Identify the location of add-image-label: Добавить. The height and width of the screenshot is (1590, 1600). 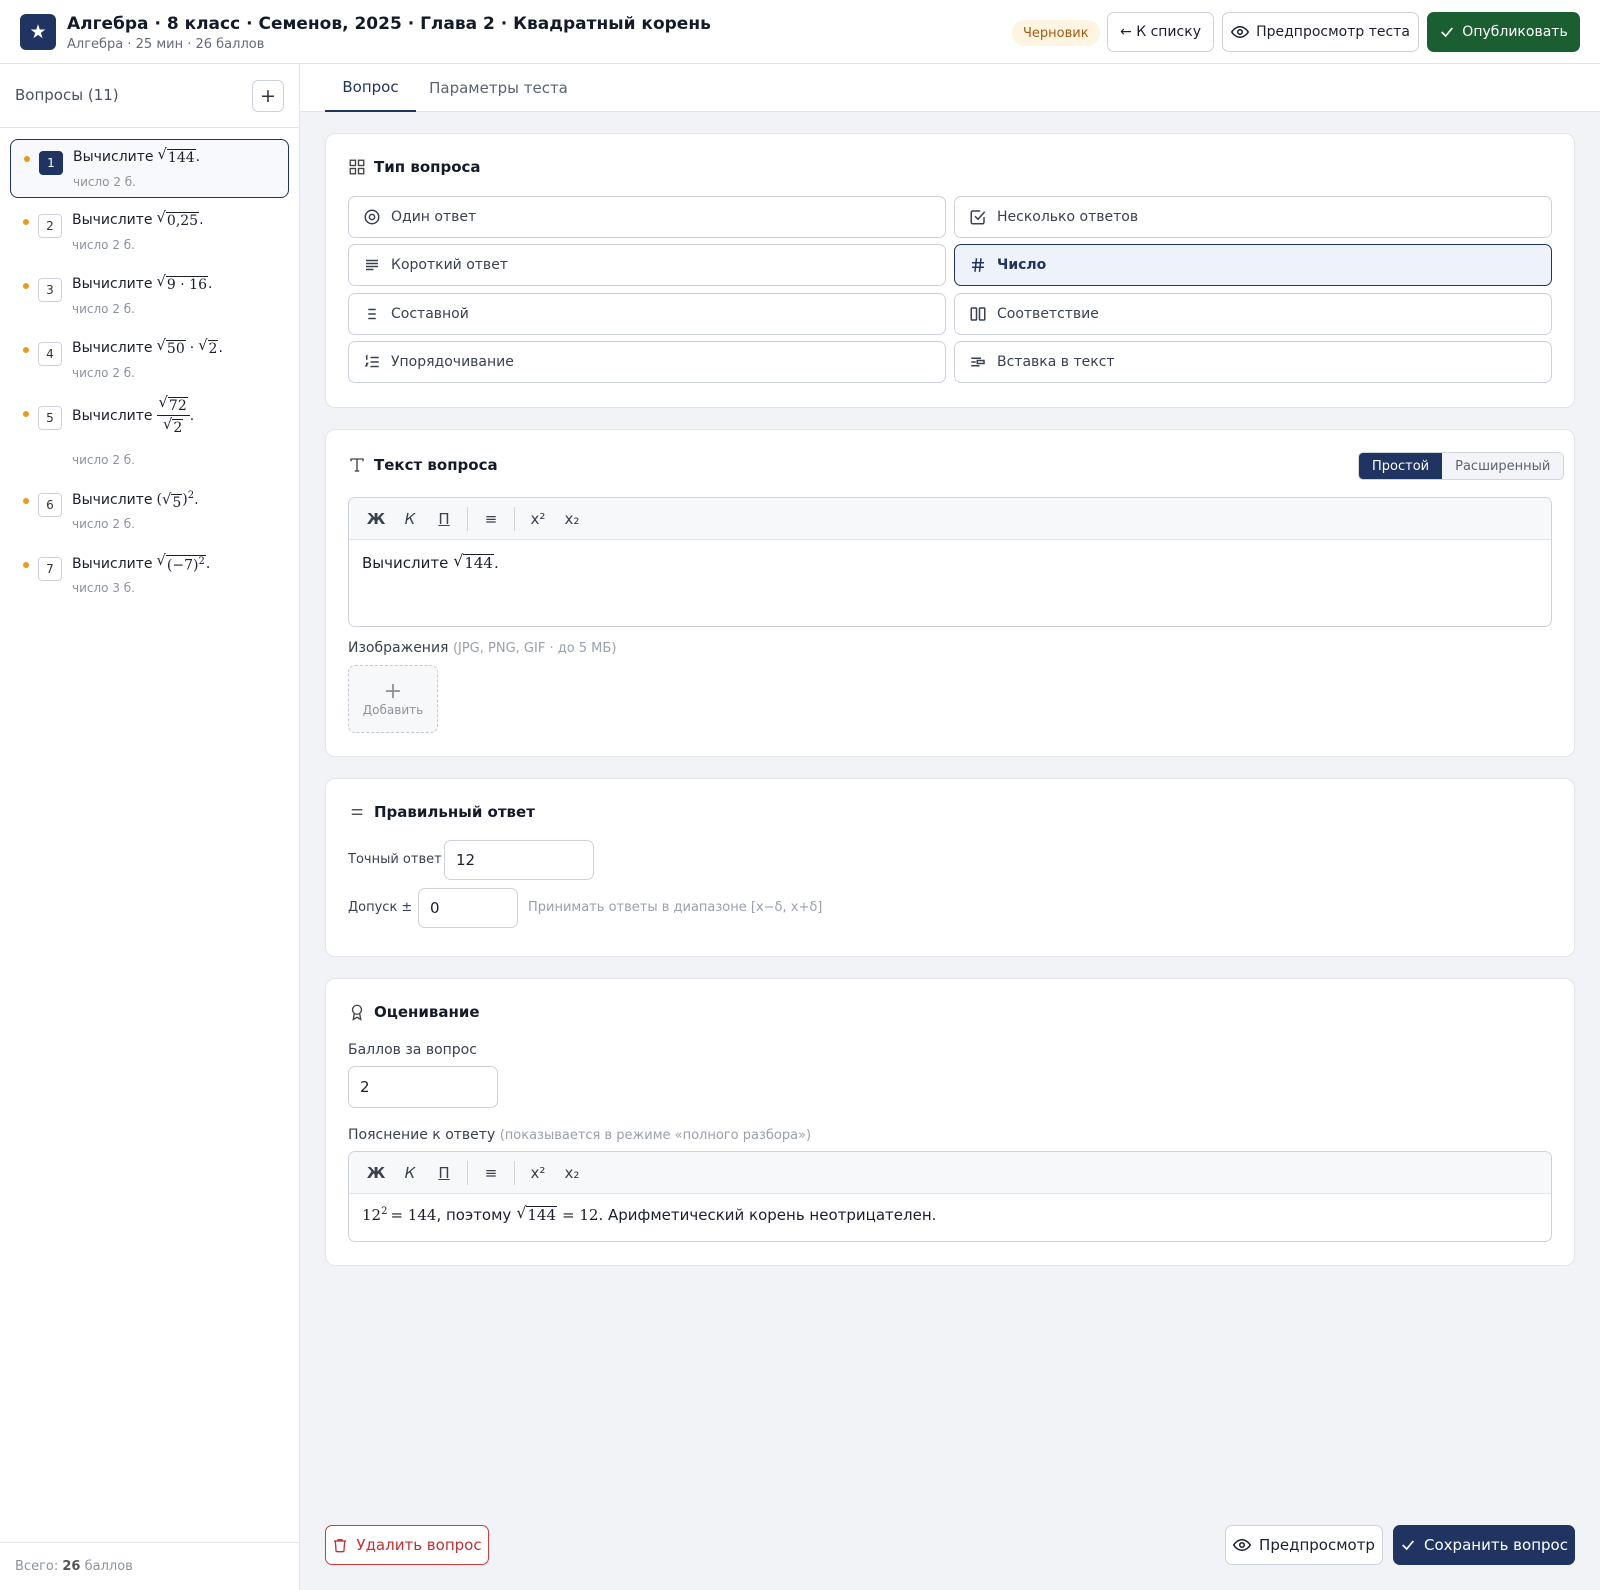
(393, 710).